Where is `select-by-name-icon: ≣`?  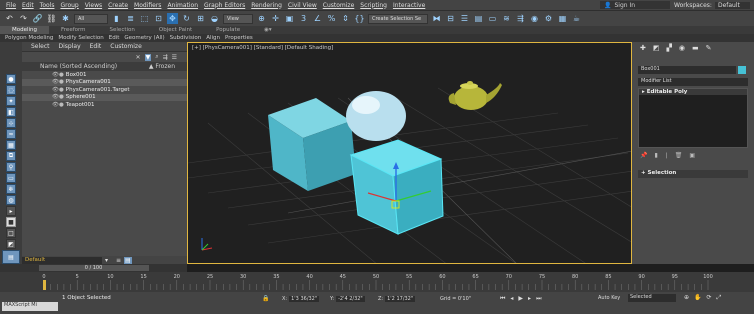 select-by-name-icon: ≣ is located at coordinates (130, 18).